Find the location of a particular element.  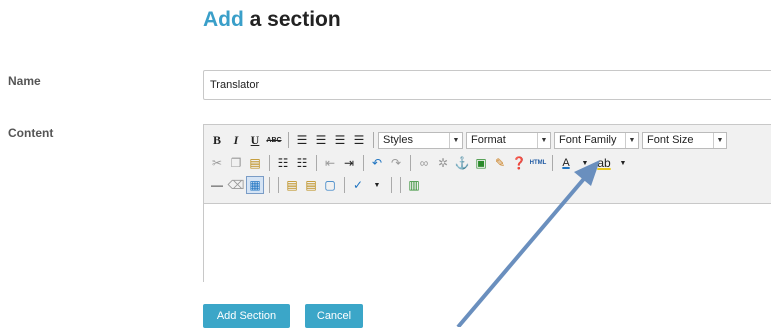

page-title-accent: Add is located at coordinates (223, 19).